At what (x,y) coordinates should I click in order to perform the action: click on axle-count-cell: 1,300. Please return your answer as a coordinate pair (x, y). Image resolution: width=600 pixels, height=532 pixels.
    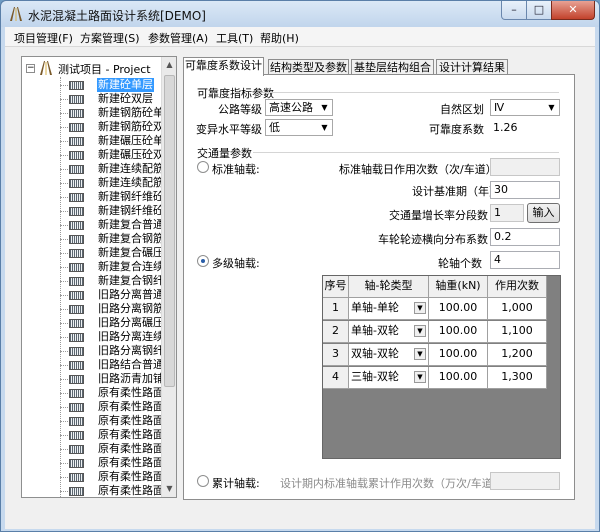
    Looking at the image, I should click on (517, 378).